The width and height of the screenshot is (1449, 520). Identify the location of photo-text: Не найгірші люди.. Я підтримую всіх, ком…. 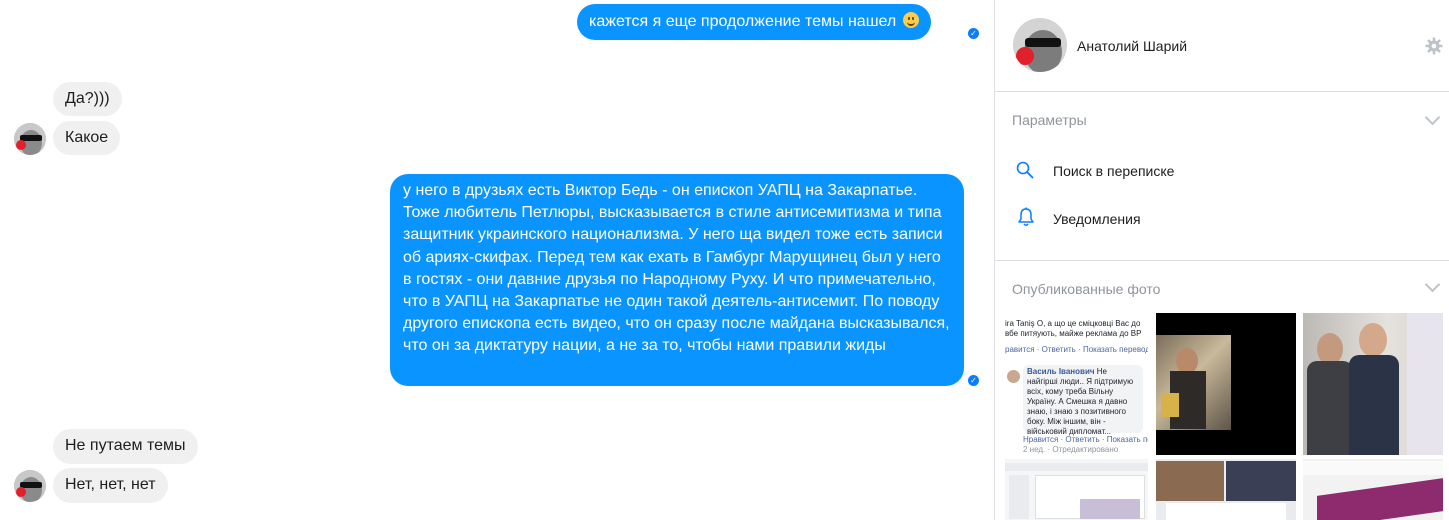
(1080, 401).